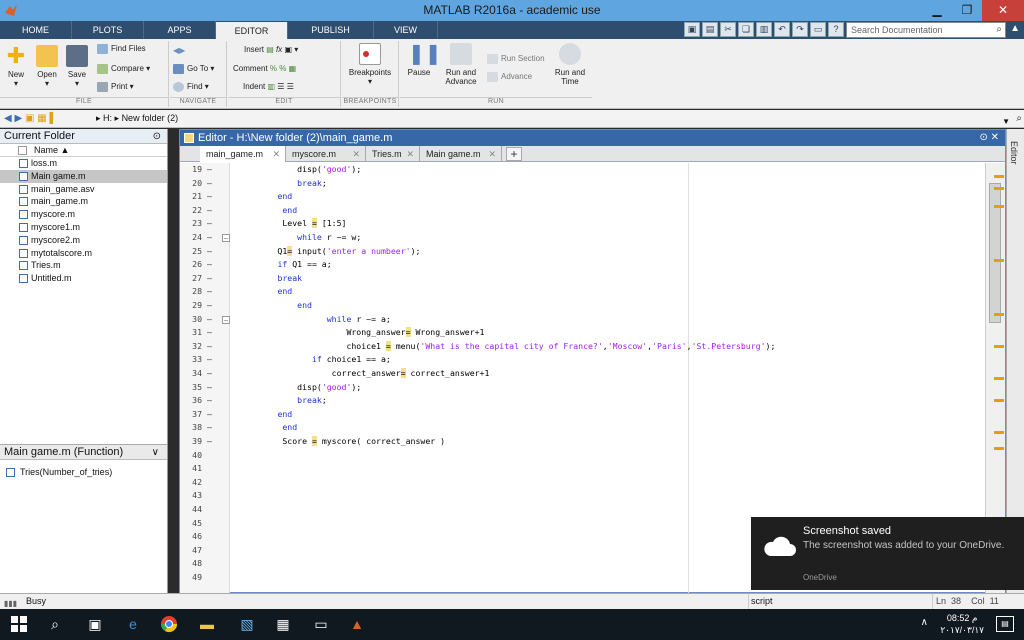 This screenshot has width=1024, height=640. I want to click on line-number: 25, so click(192, 252).